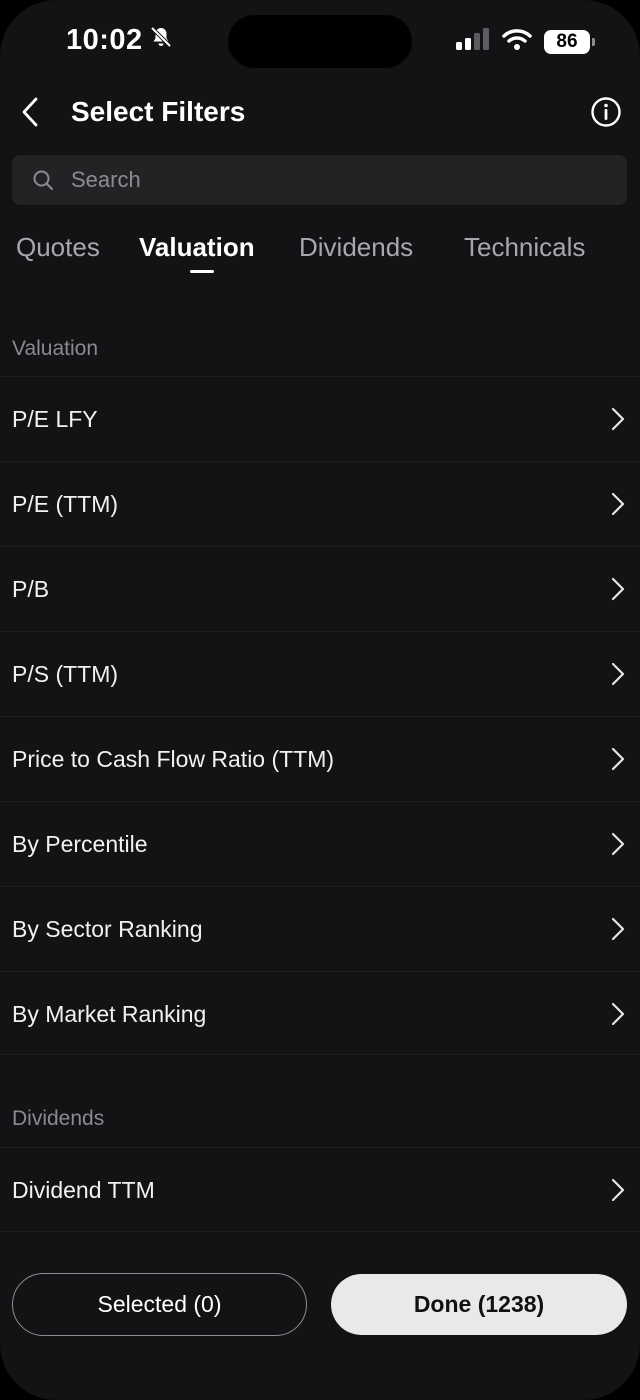  What do you see at coordinates (356, 247) in the screenshot?
I see `tab-dividends: Dividends` at bounding box center [356, 247].